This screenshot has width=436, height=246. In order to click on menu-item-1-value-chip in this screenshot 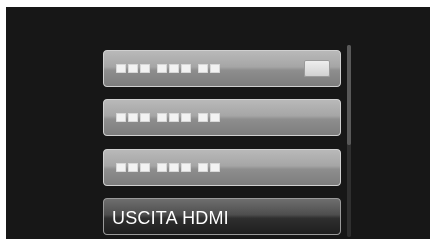, I will do `click(317, 68)`.